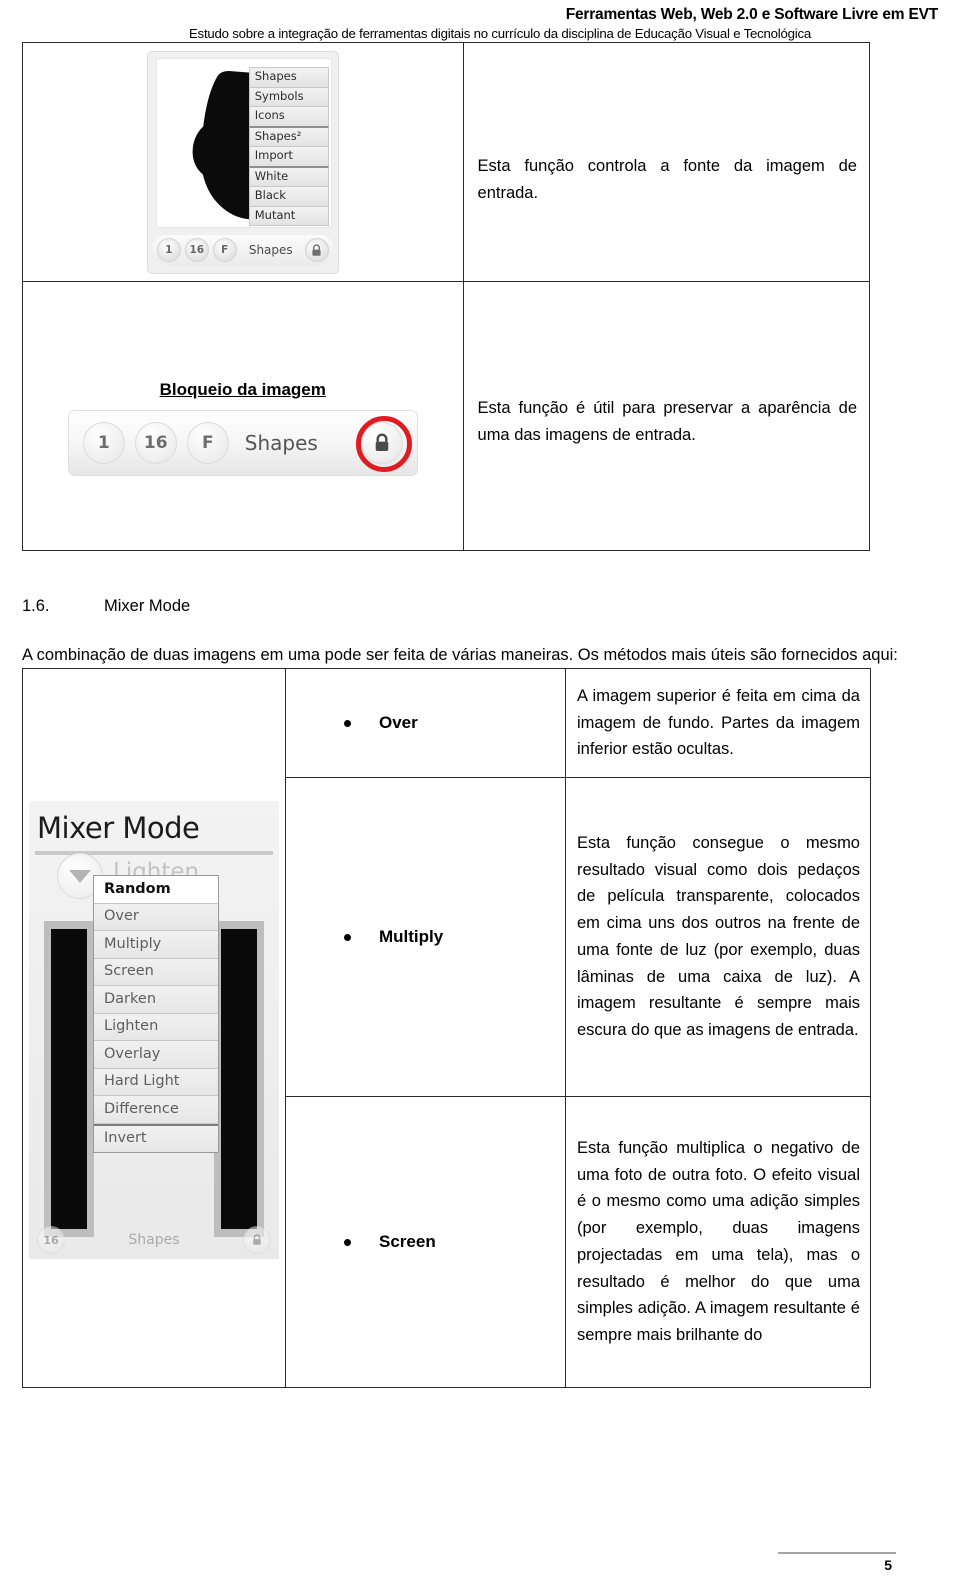 The width and height of the screenshot is (960, 1591). What do you see at coordinates (411, 937) in the screenshot?
I see `mode-label: Multiply` at bounding box center [411, 937].